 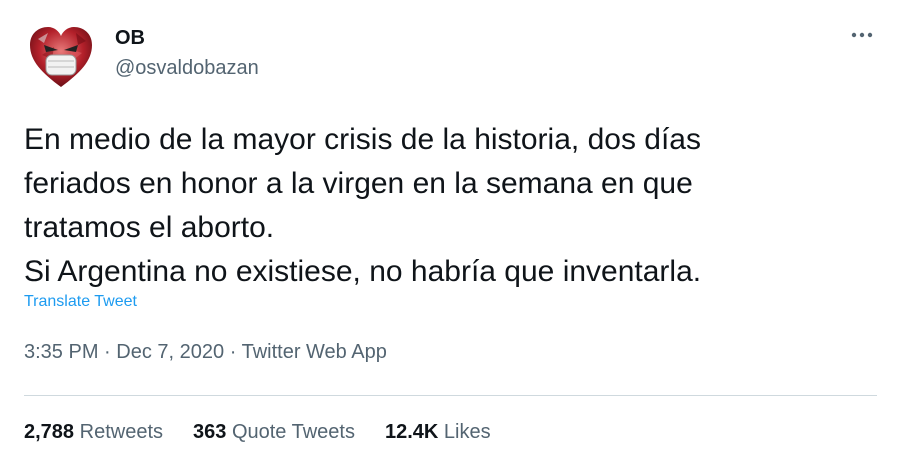 What do you see at coordinates (121, 432) in the screenshot?
I see `retweets-label: Retweets` at bounding box center [121, 432].